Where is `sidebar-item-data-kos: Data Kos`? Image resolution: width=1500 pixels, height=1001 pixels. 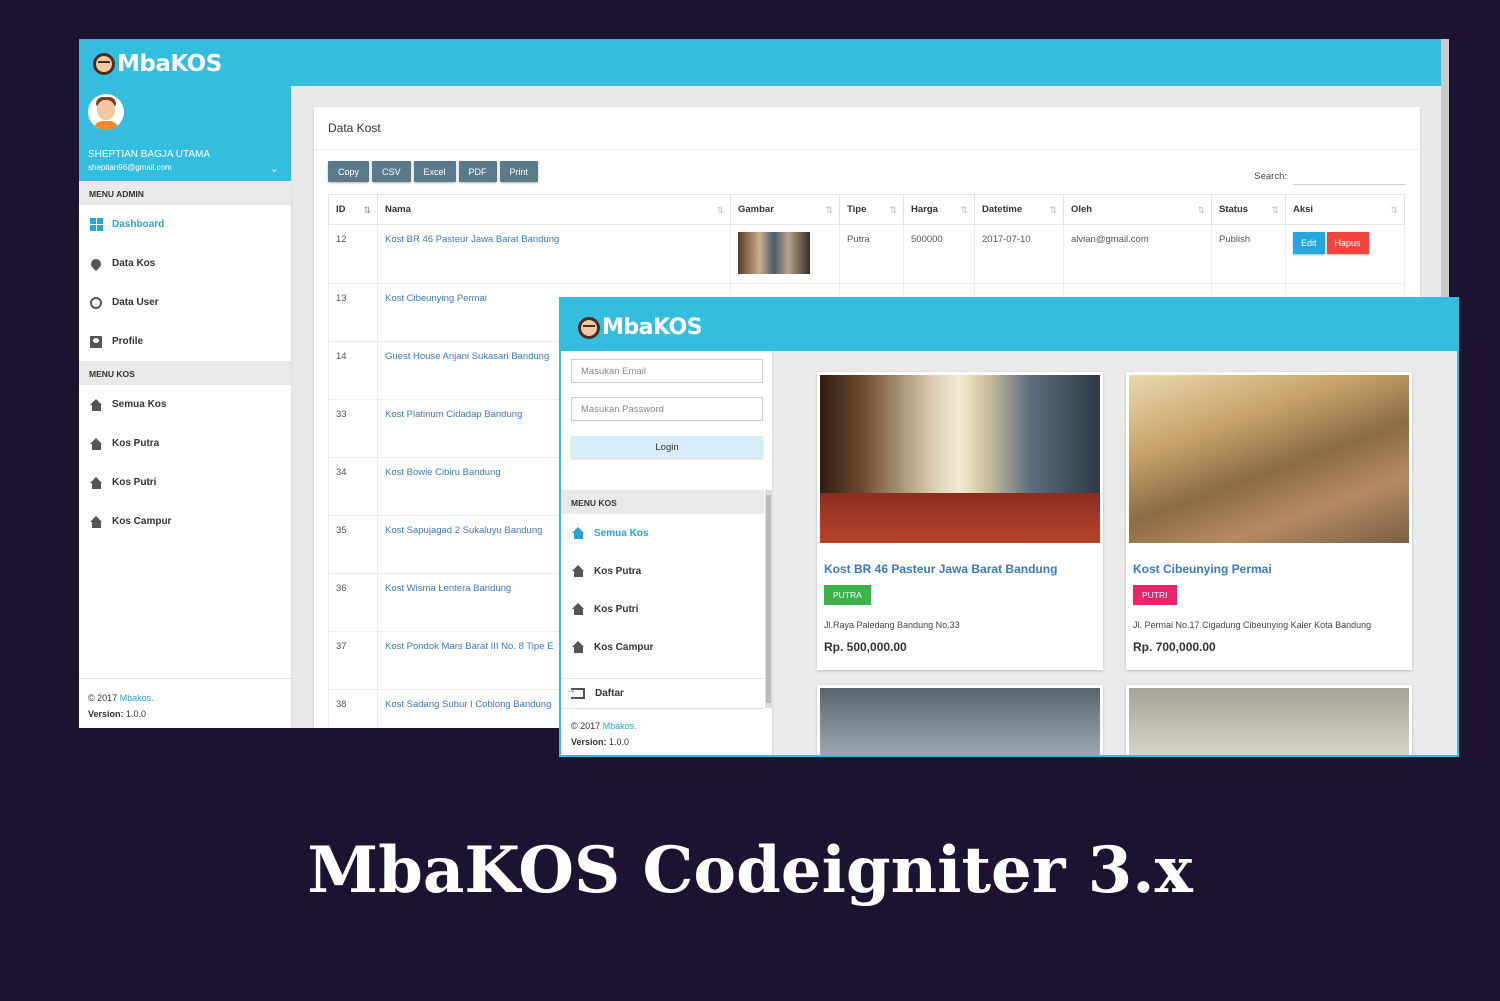
sidebar-item-data-kos: Data Kos is located at coordinates (185, 263).